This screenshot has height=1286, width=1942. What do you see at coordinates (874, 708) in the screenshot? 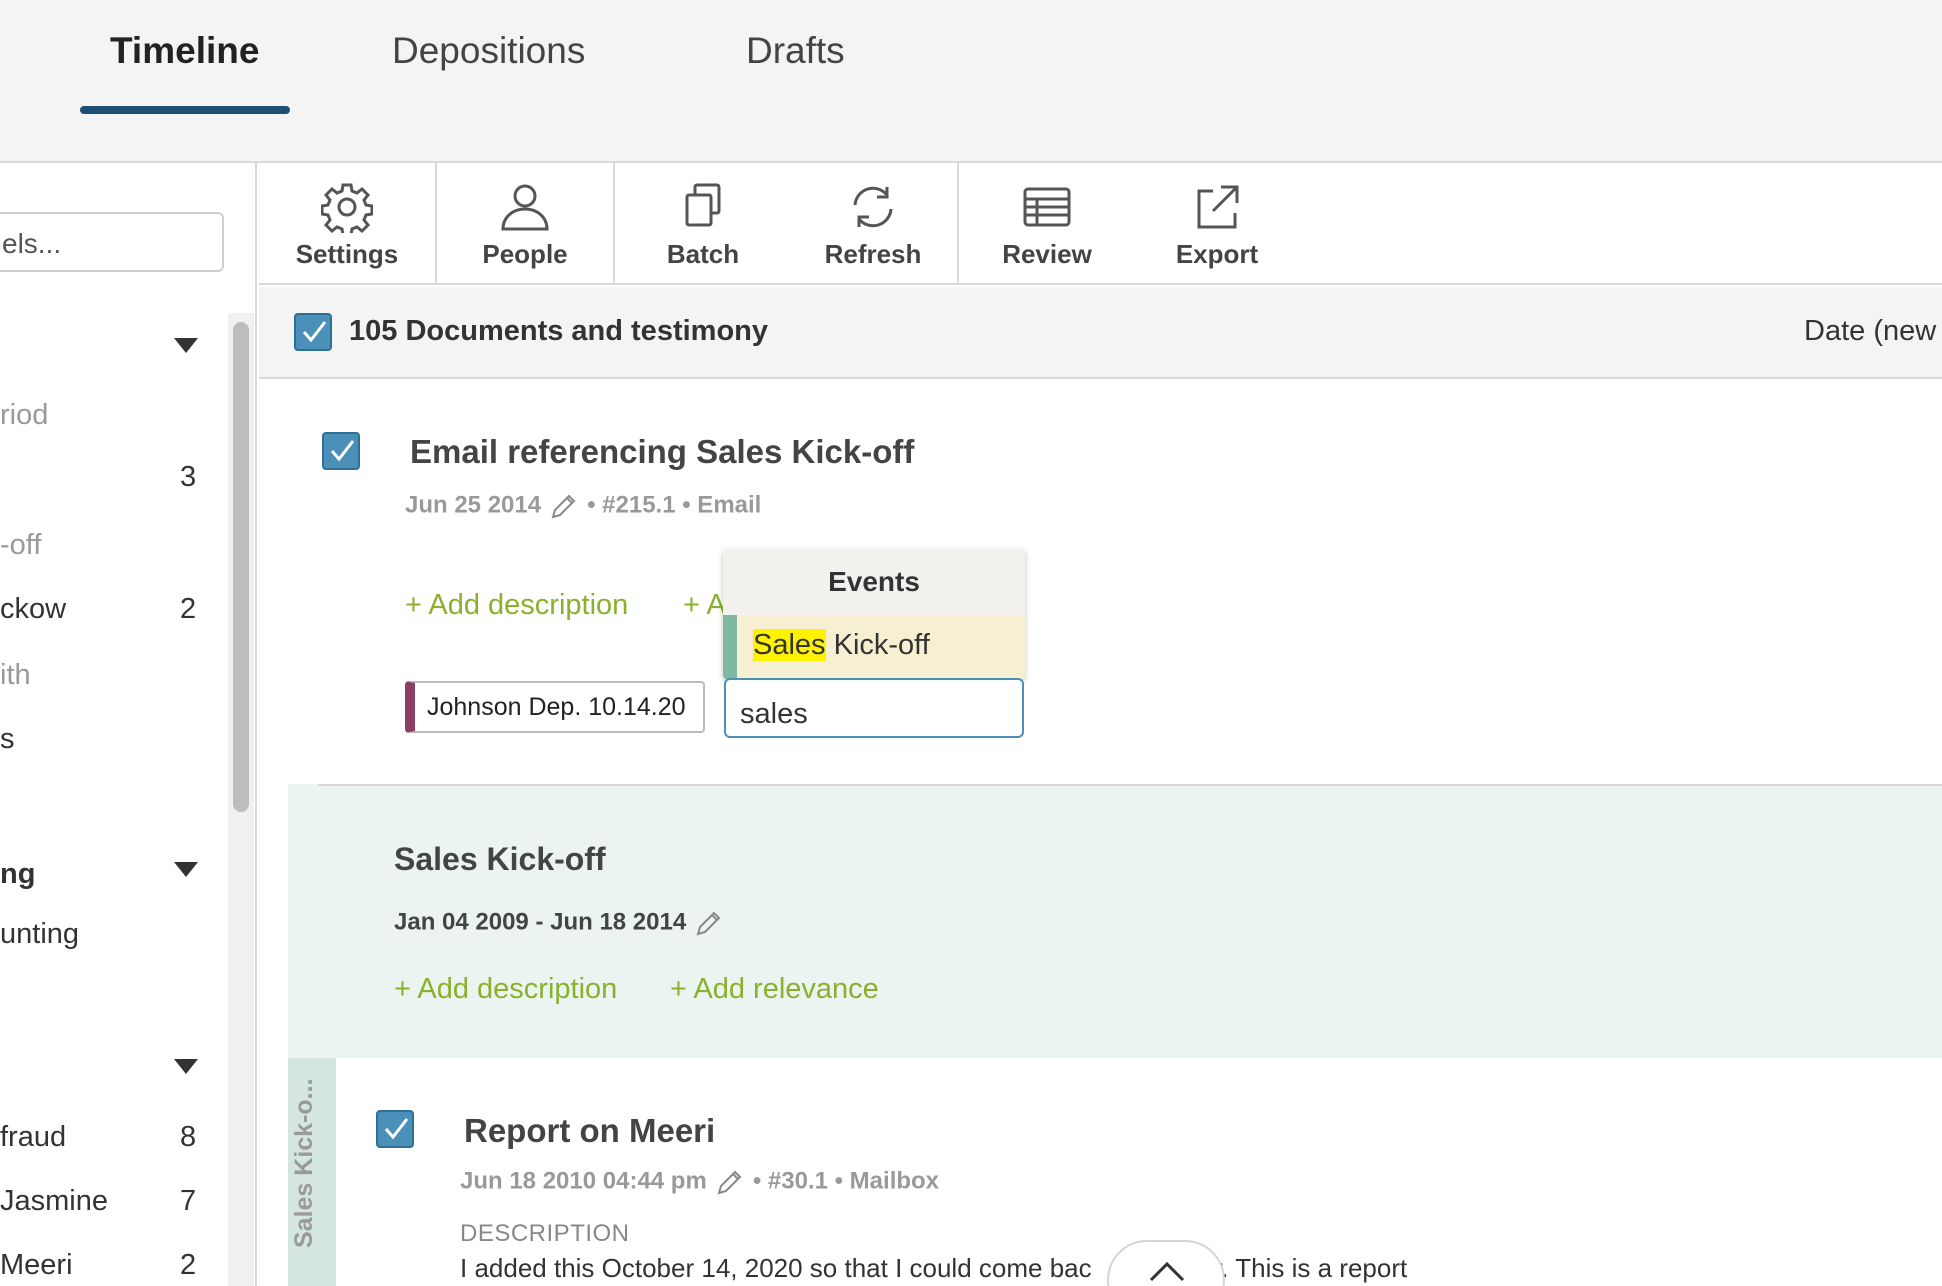
I see `event-search-input` at bounding box center [874, 708].